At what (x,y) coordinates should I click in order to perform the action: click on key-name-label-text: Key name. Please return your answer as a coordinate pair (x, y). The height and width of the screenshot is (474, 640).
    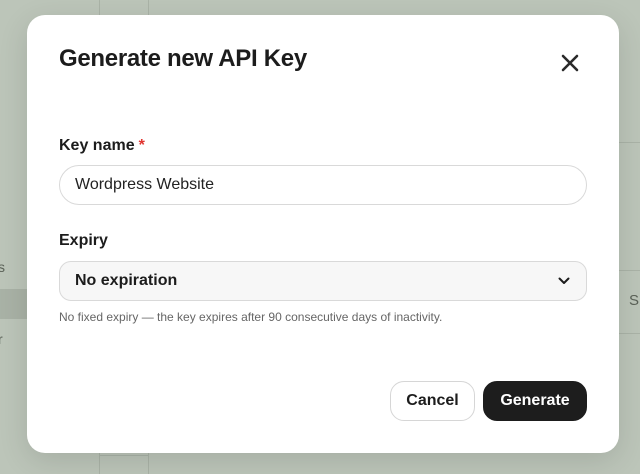
    Looking at the image, I should click on (97, 145).